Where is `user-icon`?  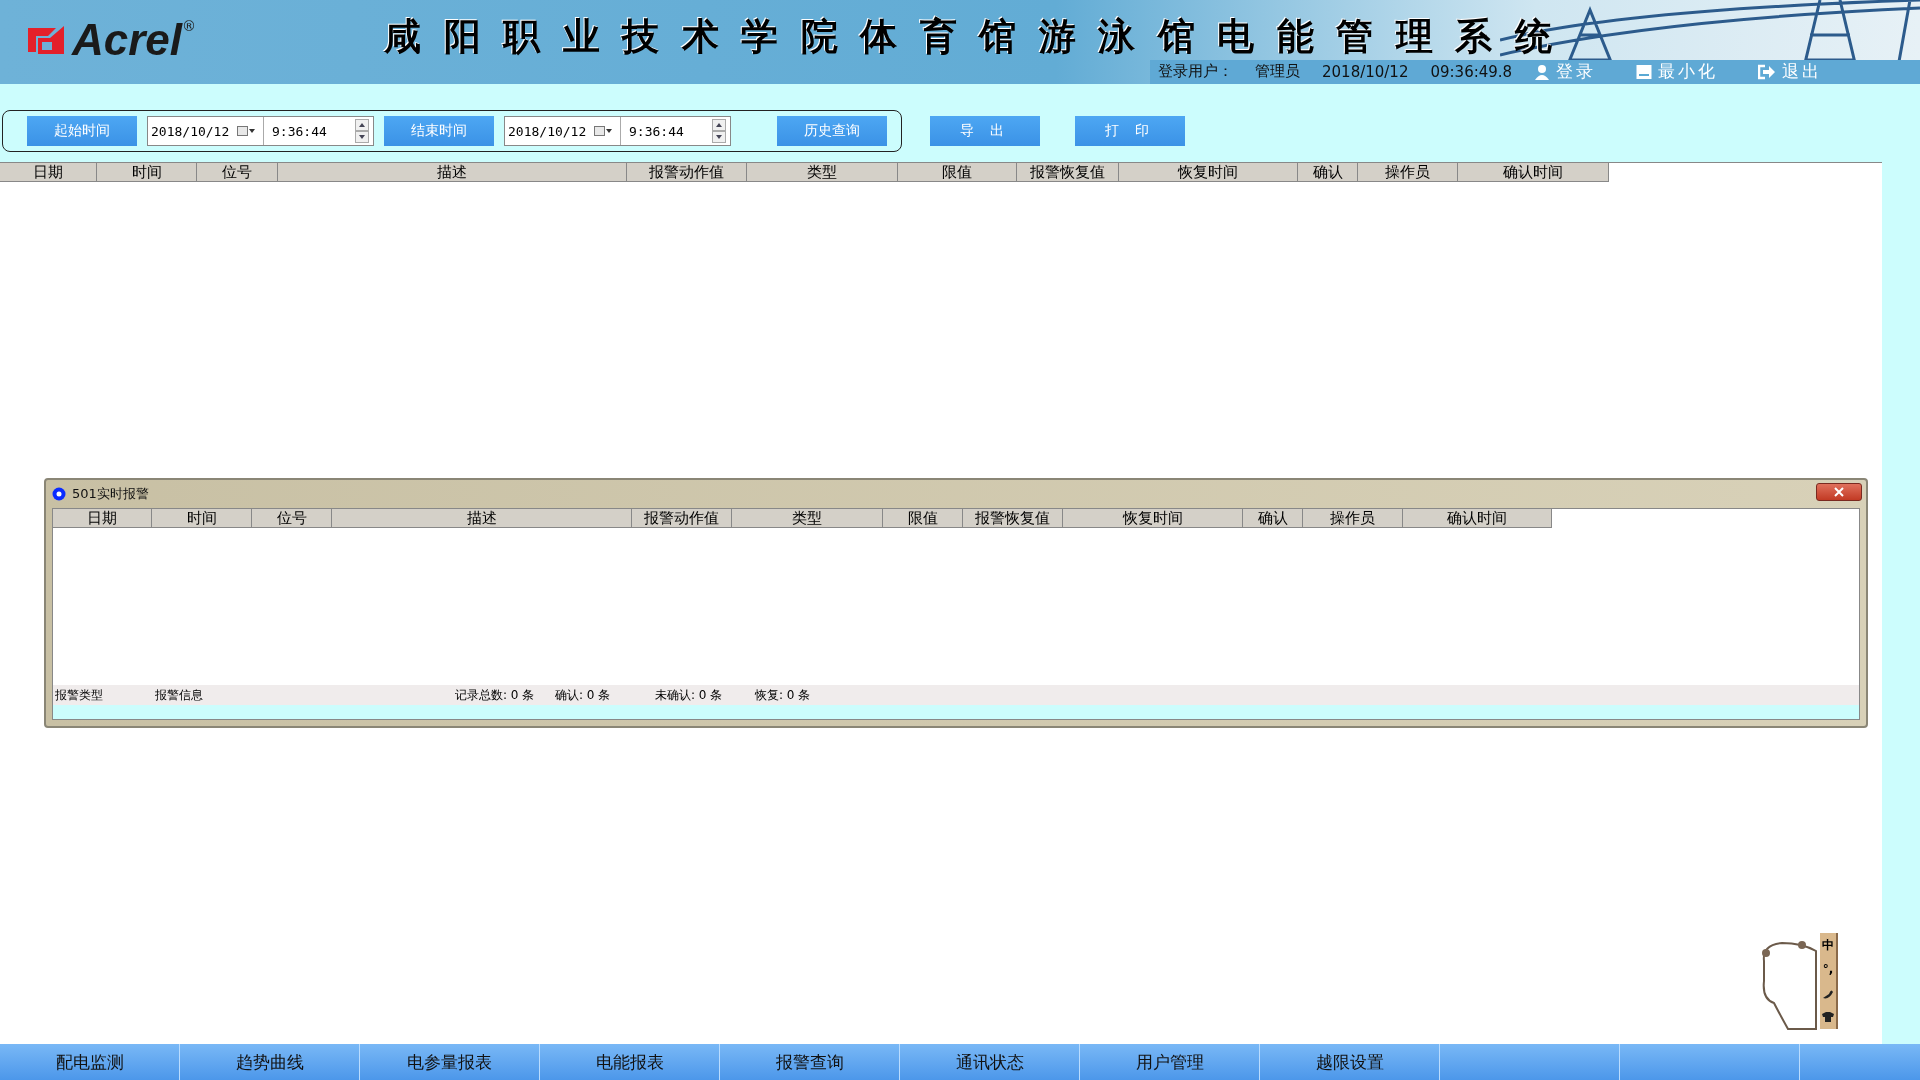 user-icon is located at coordinates (1542, 71).